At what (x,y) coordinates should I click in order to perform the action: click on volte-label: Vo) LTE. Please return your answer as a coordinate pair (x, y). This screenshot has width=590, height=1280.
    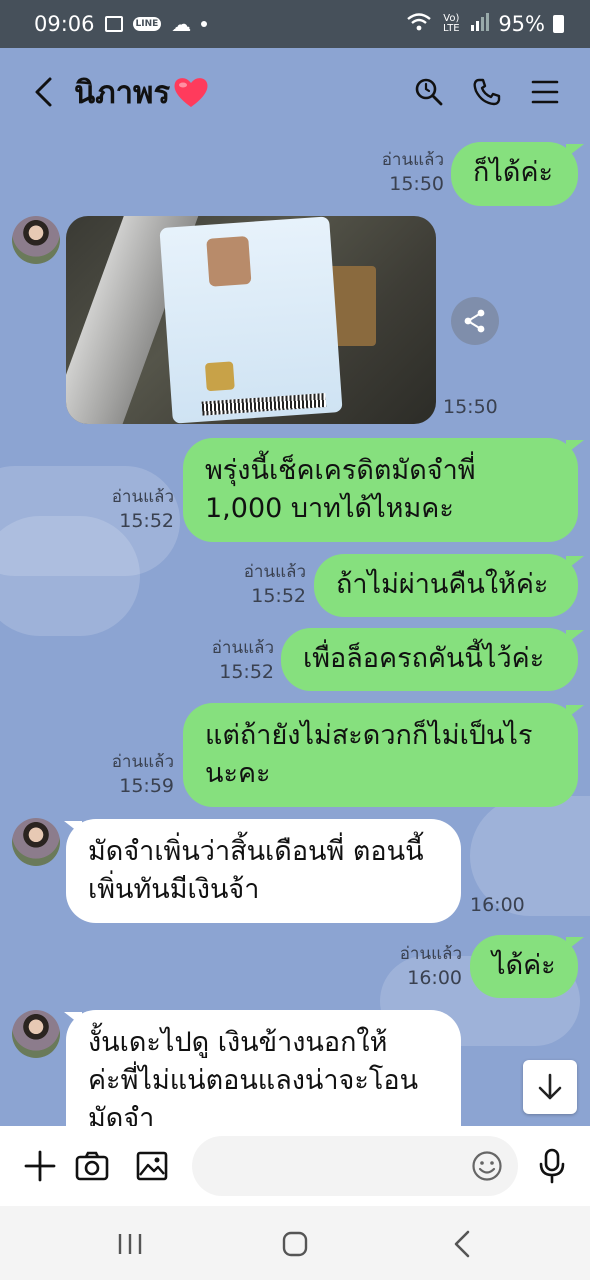
    Looking at the image, I should click on (451, 23).